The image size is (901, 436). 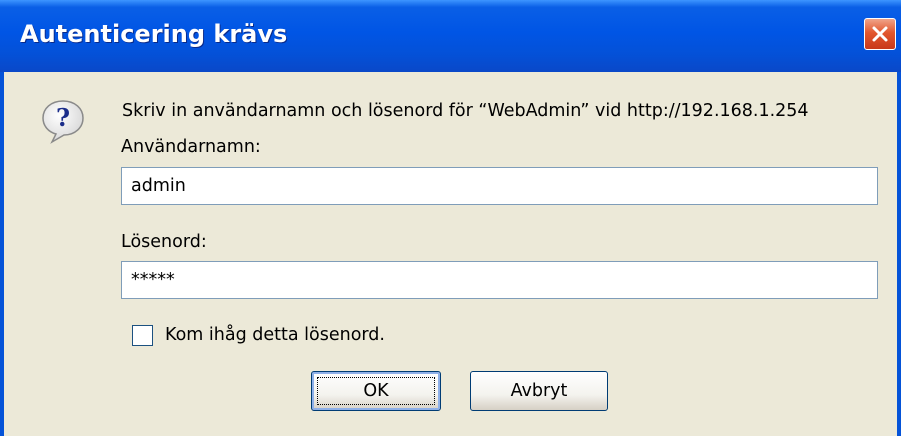 I want to click on ok-button: OK, so click(x=376, y=391).